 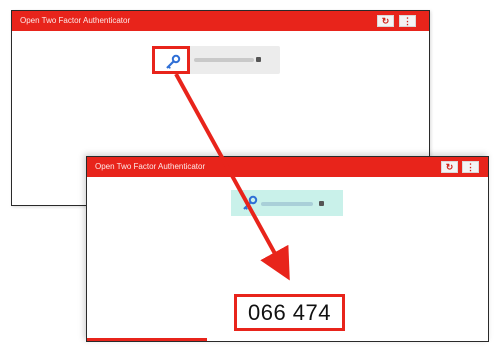 I want to click on key-icon-highlight, so click(x=171, y=60).